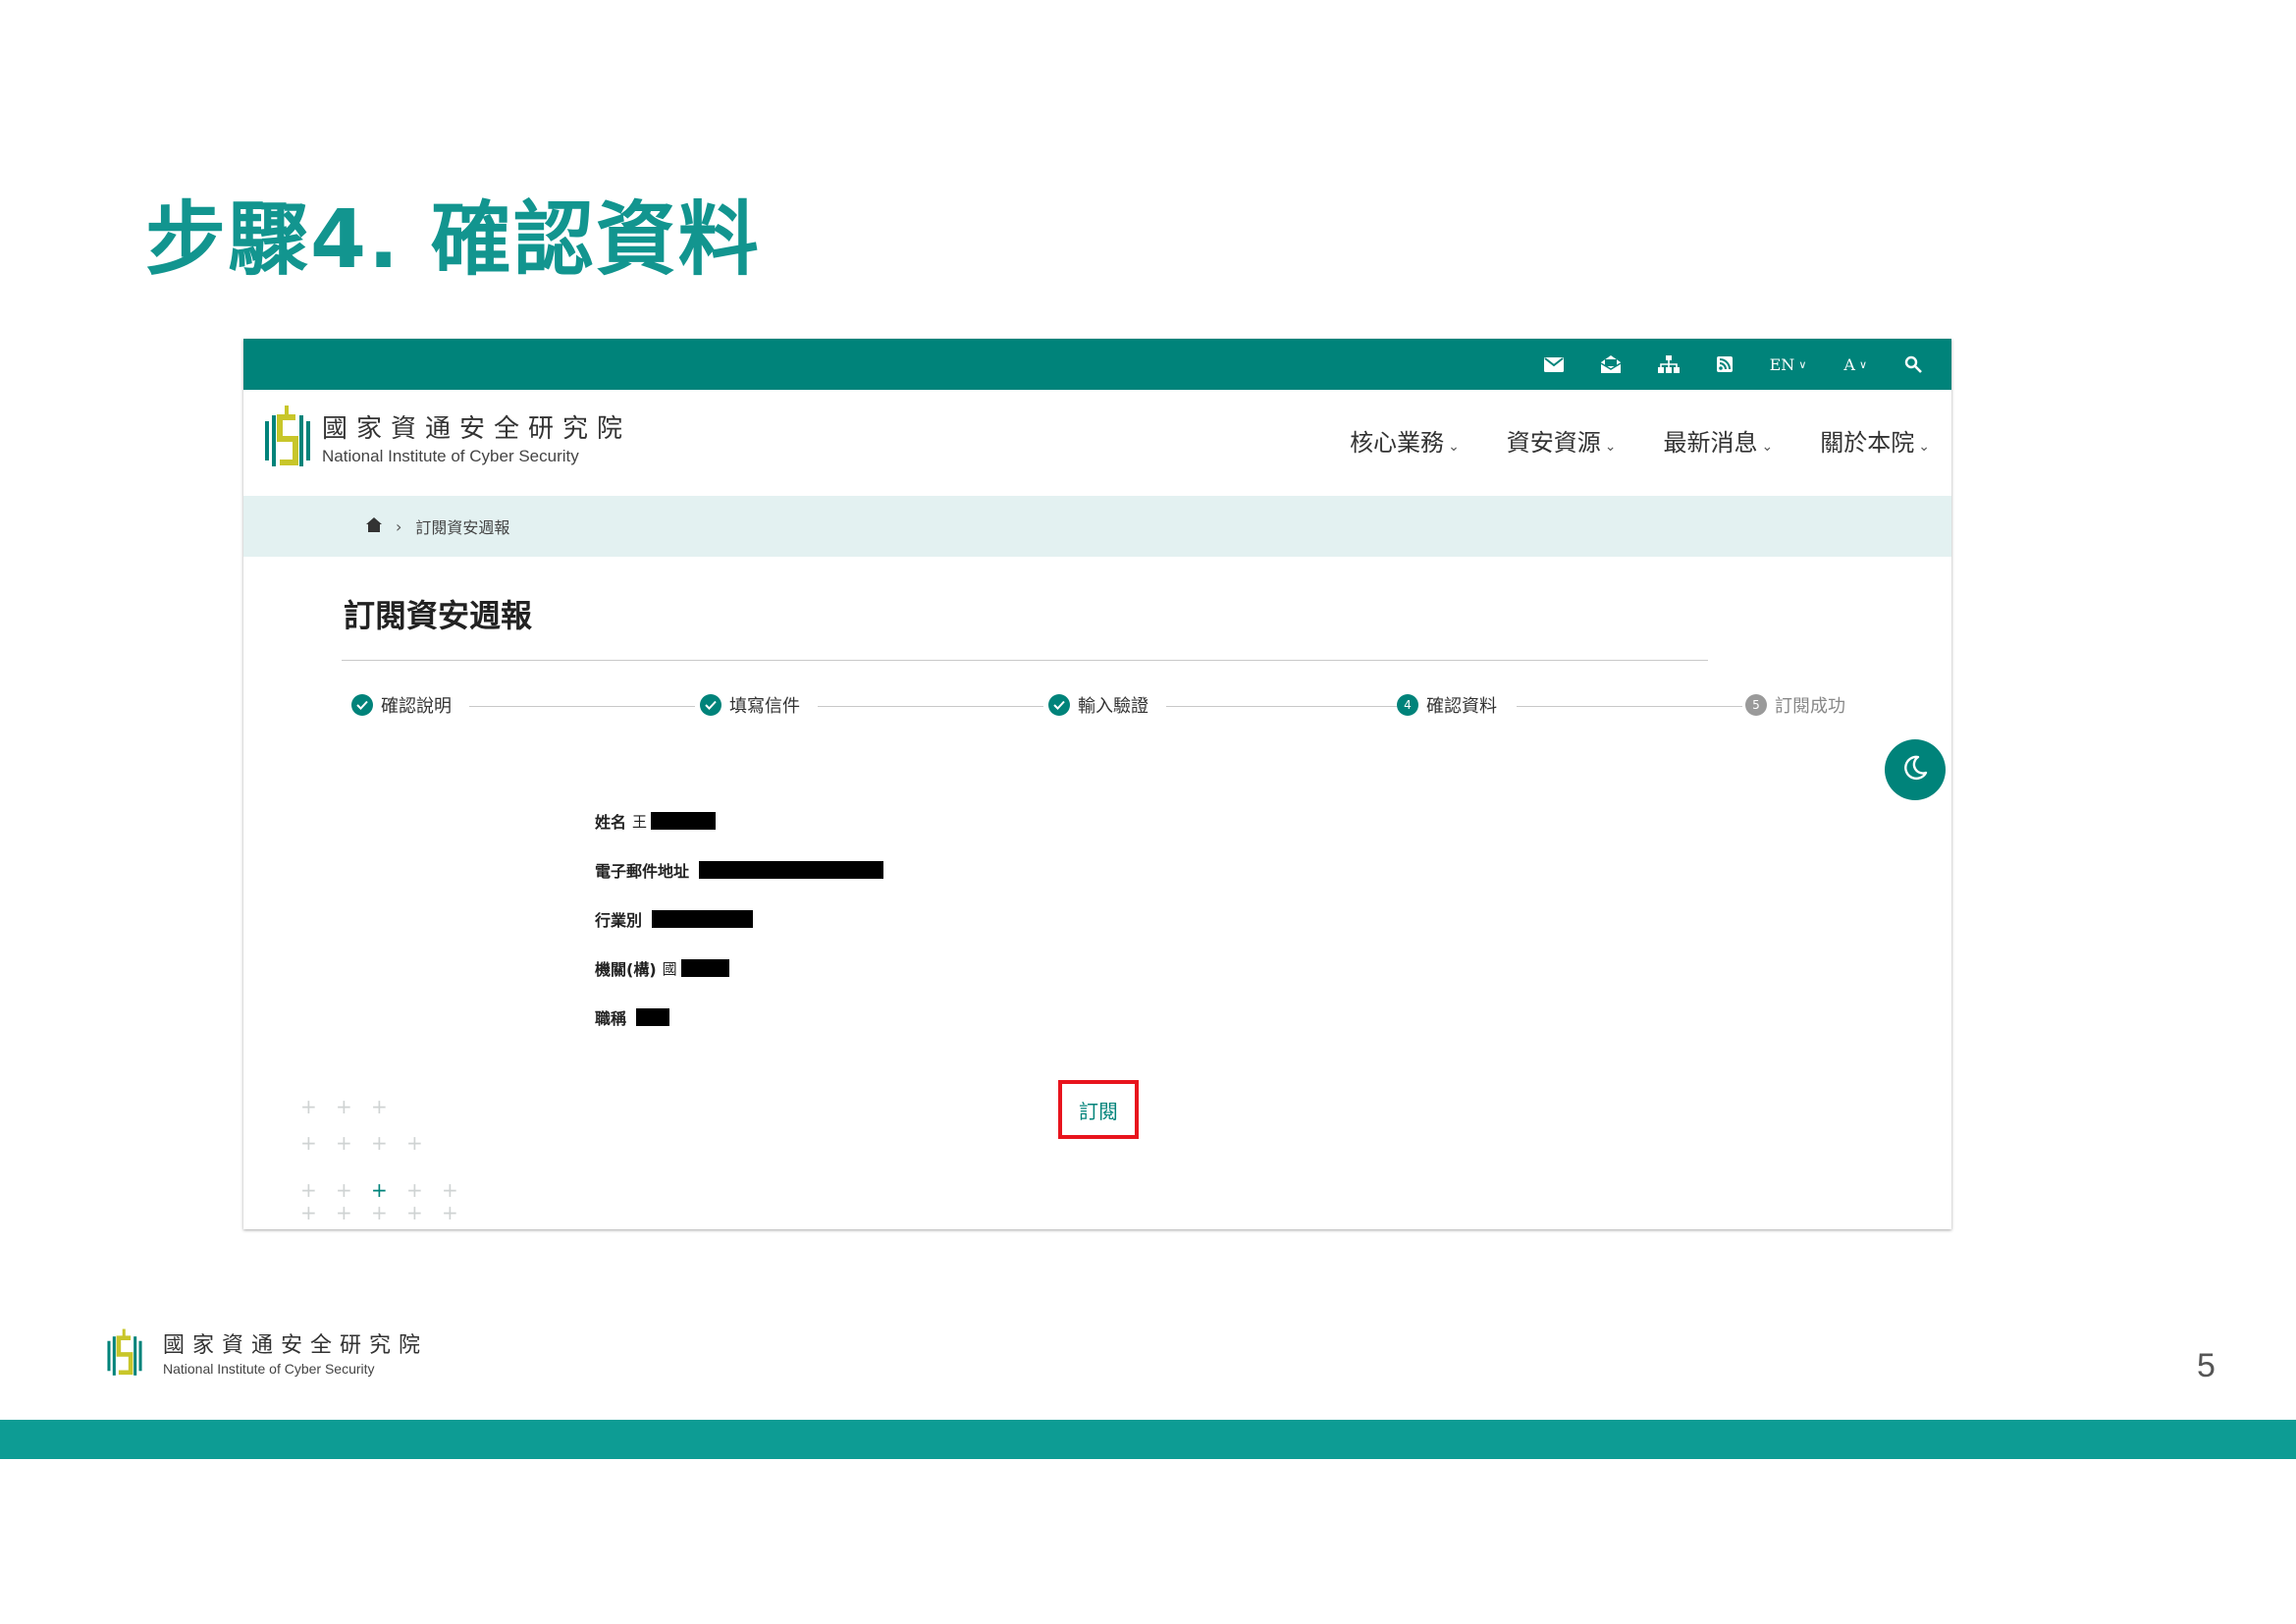 The image size is (2296, 1624). What do you see at coordinates (1148, 1439) in the screenshot?
I see `footer-bar` at bounding box center [1148, 1439].